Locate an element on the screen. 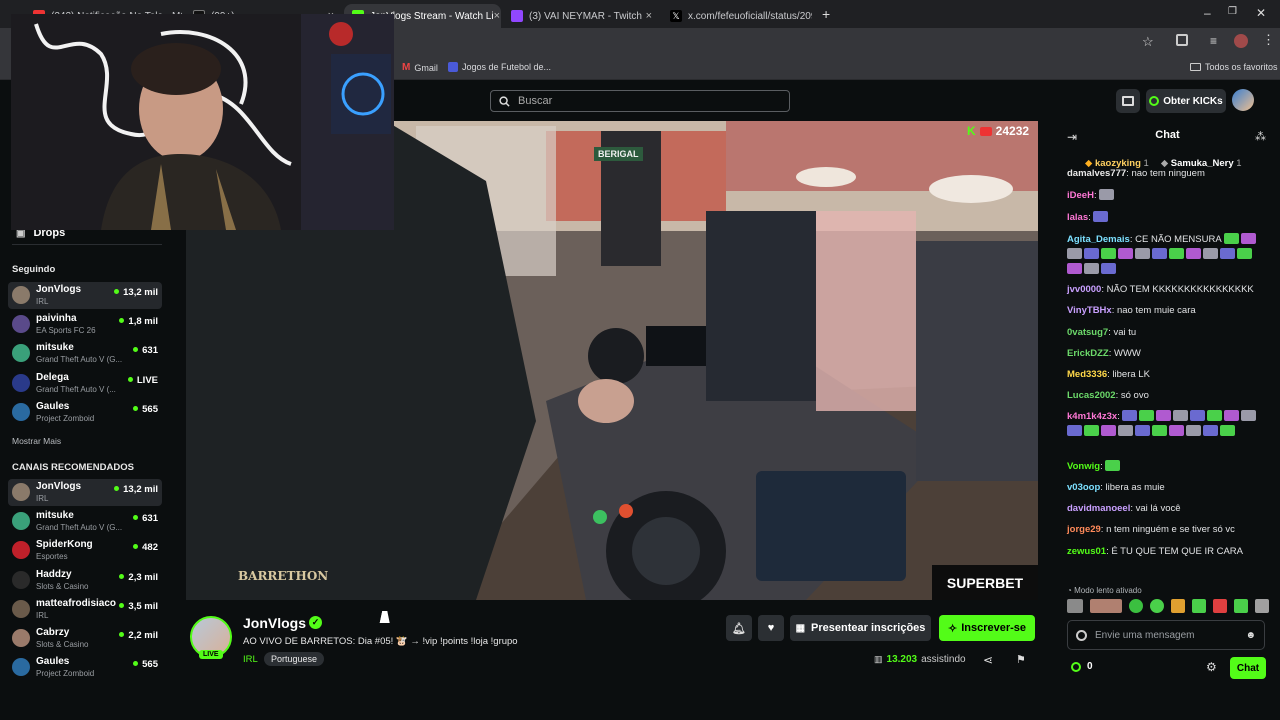  chat-username: 0vatsug7 is located at coordinates (1087, 332).